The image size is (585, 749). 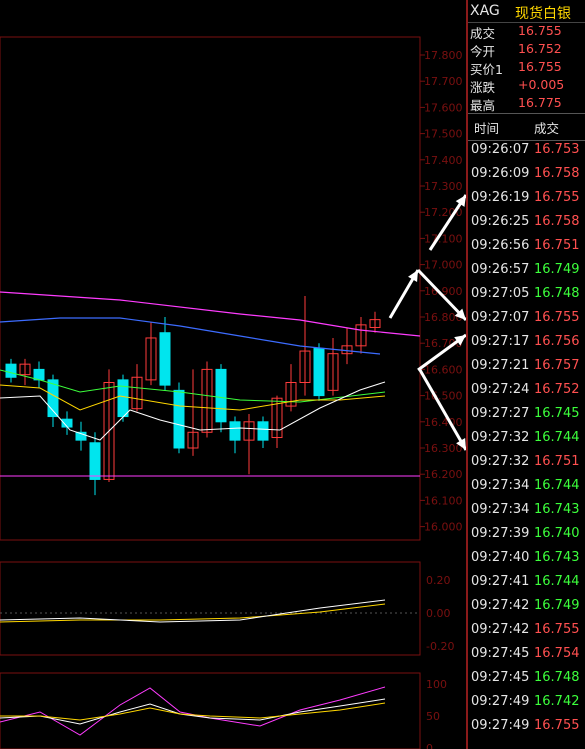 What do you see at coordinates (443, 448) in the screenshot?
I see `price-tick-label: 16.300` at bounding box center [443, 448].